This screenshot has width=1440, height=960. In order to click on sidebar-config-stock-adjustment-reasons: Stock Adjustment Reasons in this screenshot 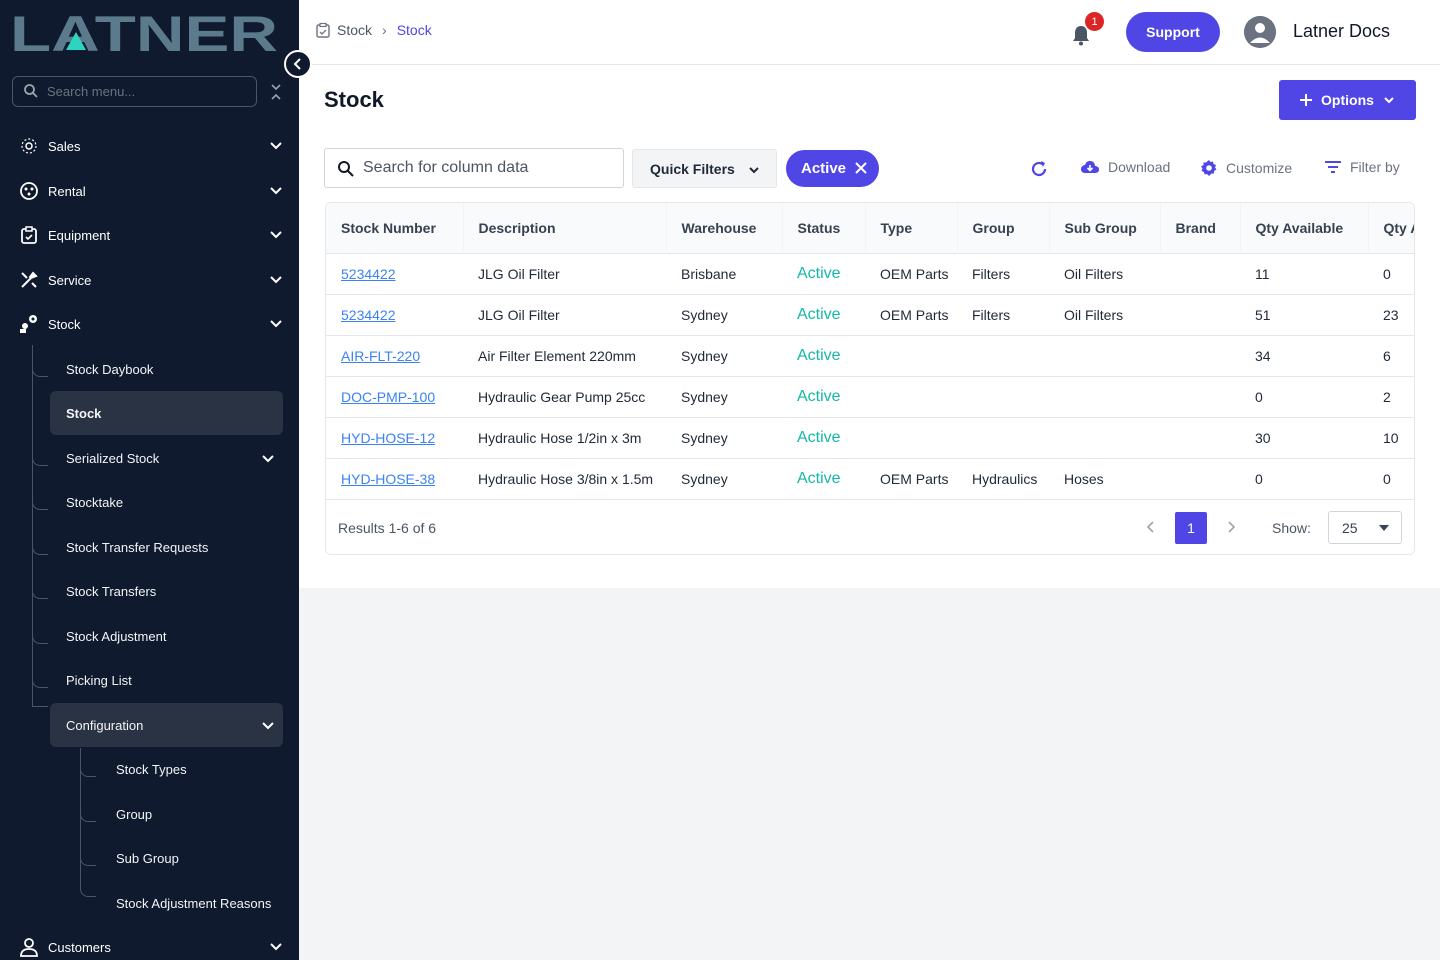, I will do `click(195, 903)`.